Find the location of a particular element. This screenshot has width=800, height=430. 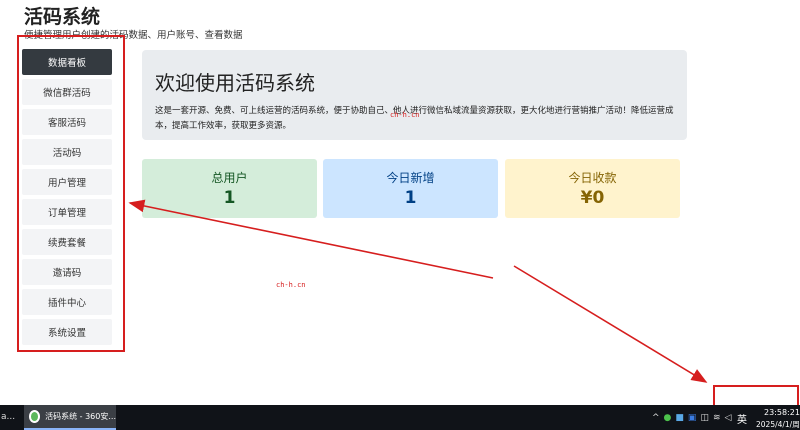

ime-indicator: 英 is located at coordinates (742, 418).